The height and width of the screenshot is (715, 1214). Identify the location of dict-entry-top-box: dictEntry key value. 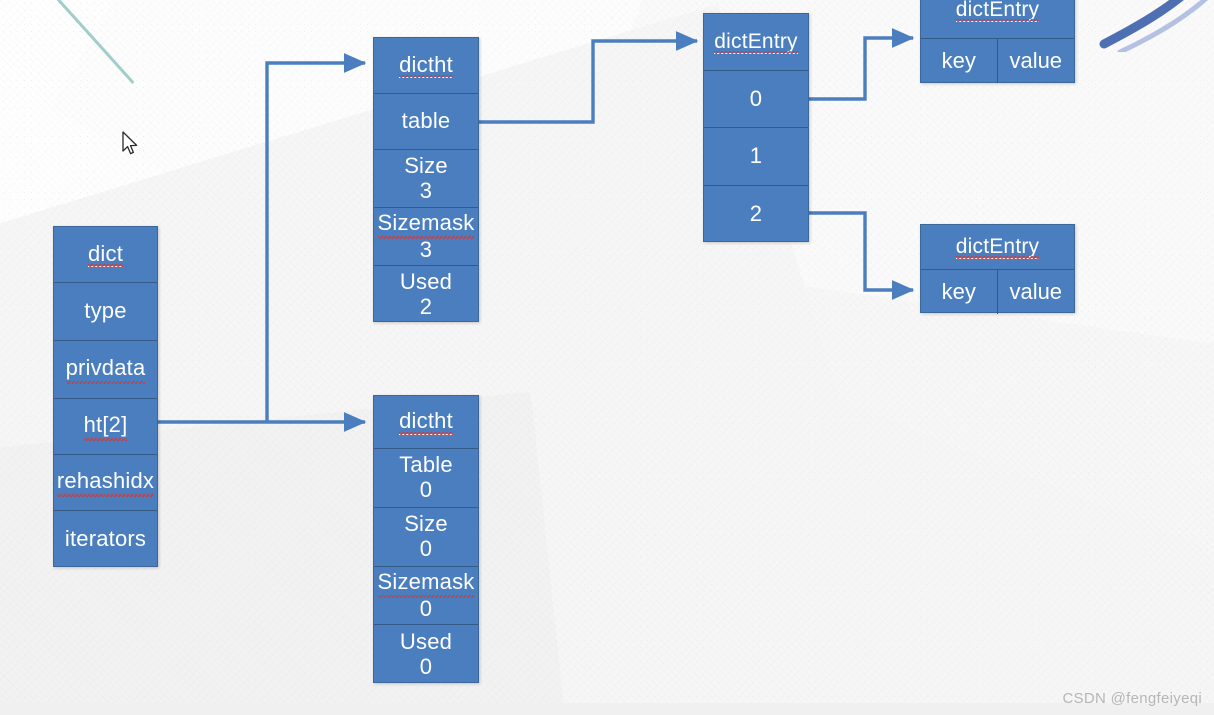
(997, 41).